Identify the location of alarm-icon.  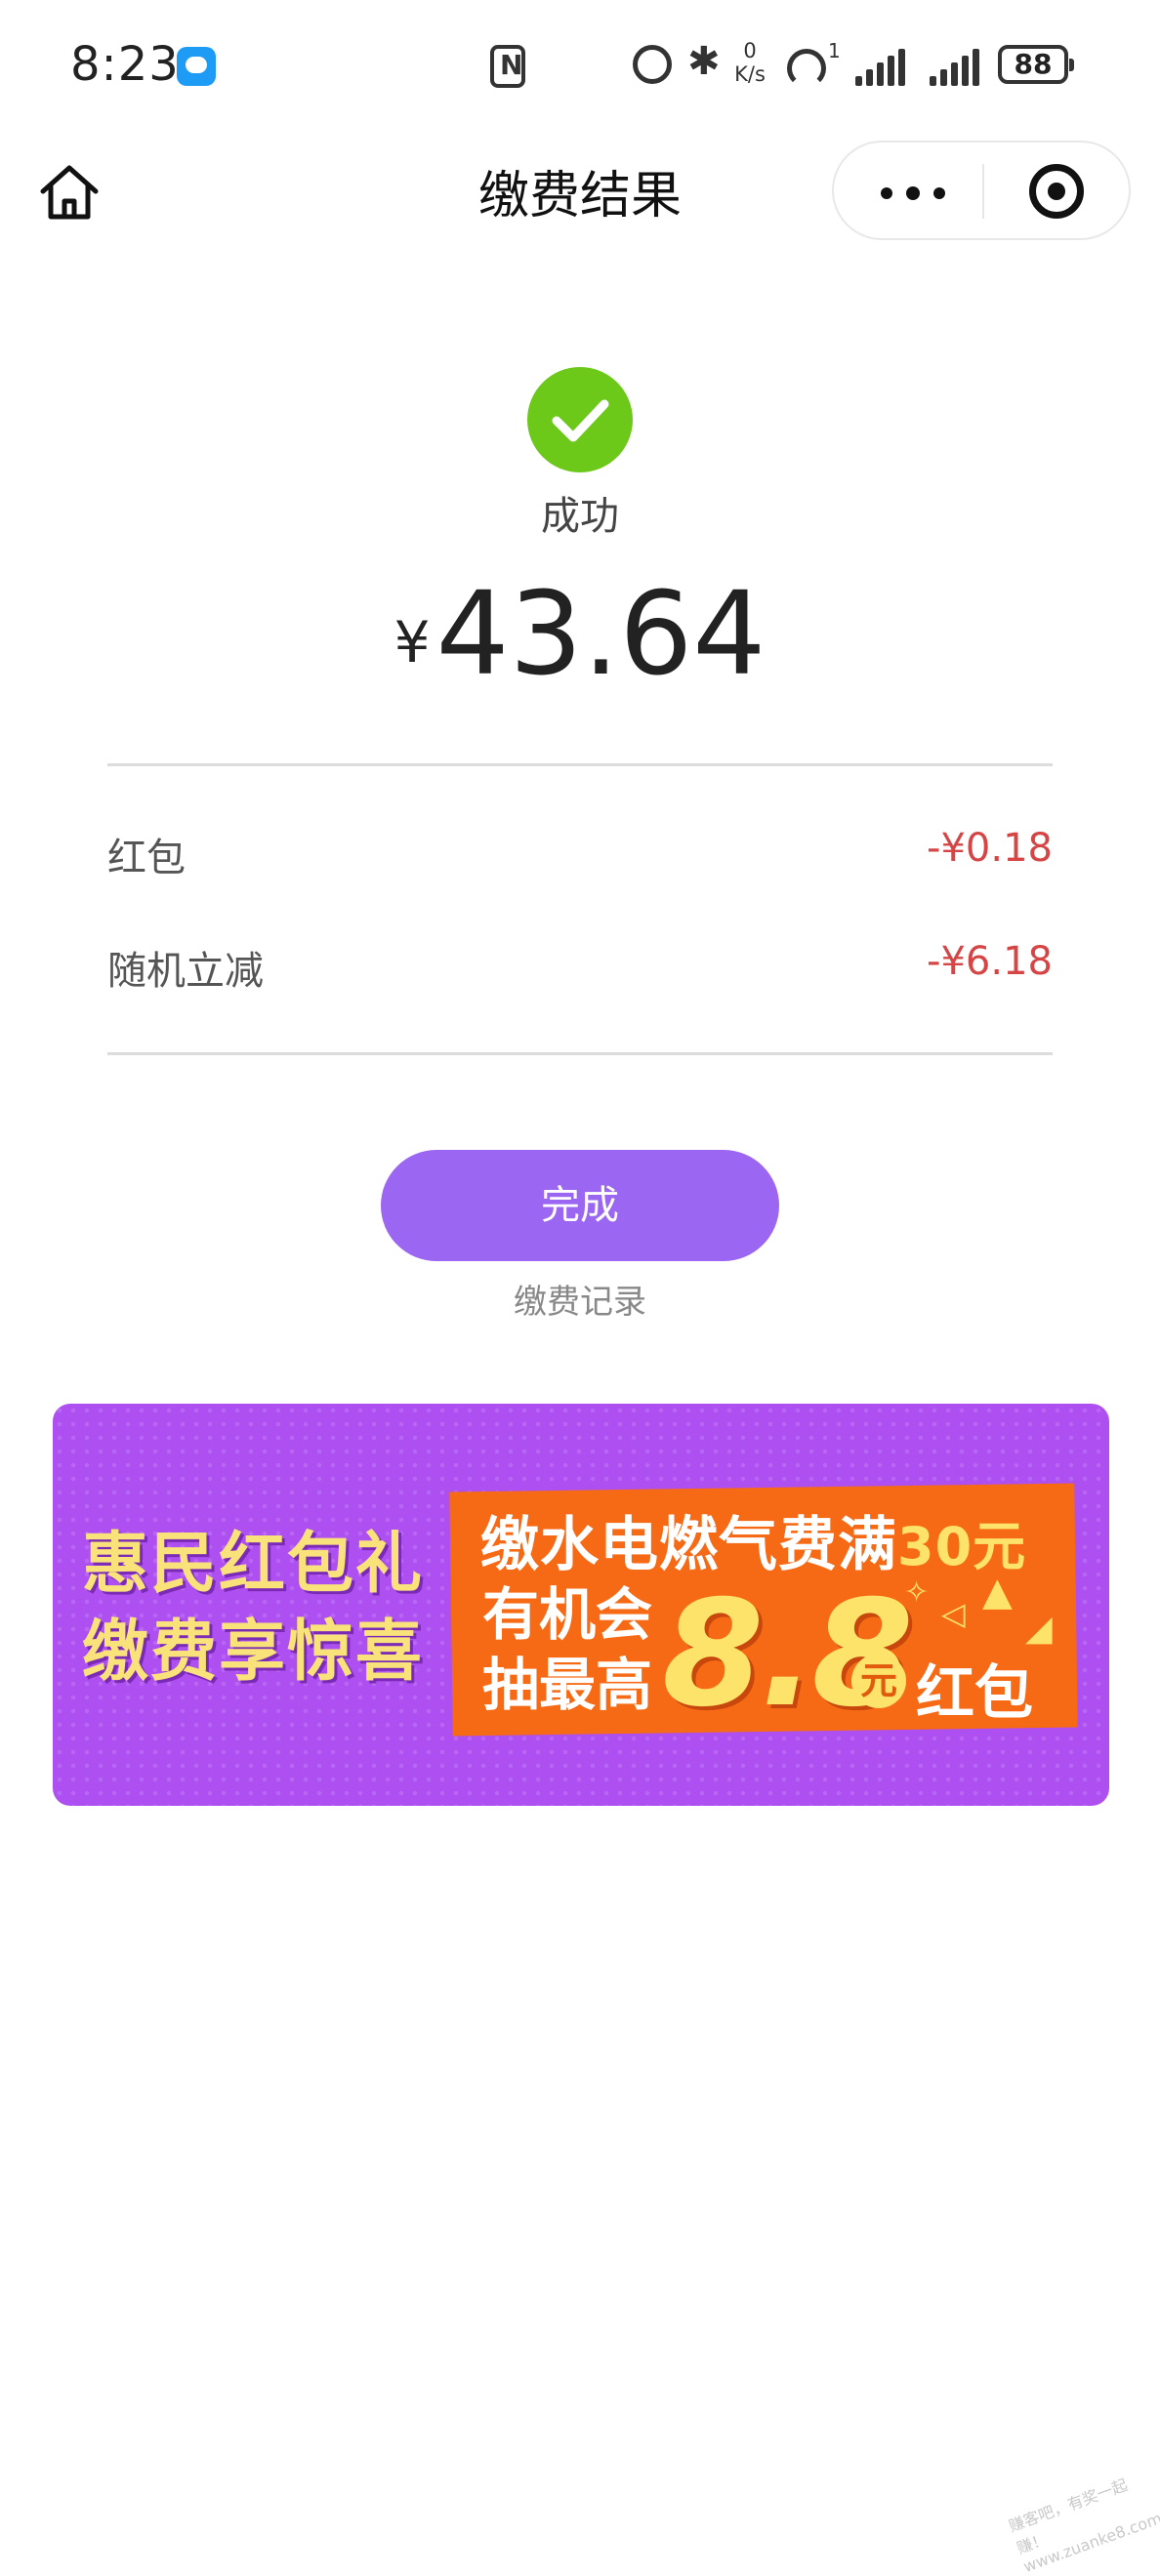
(652, 64).